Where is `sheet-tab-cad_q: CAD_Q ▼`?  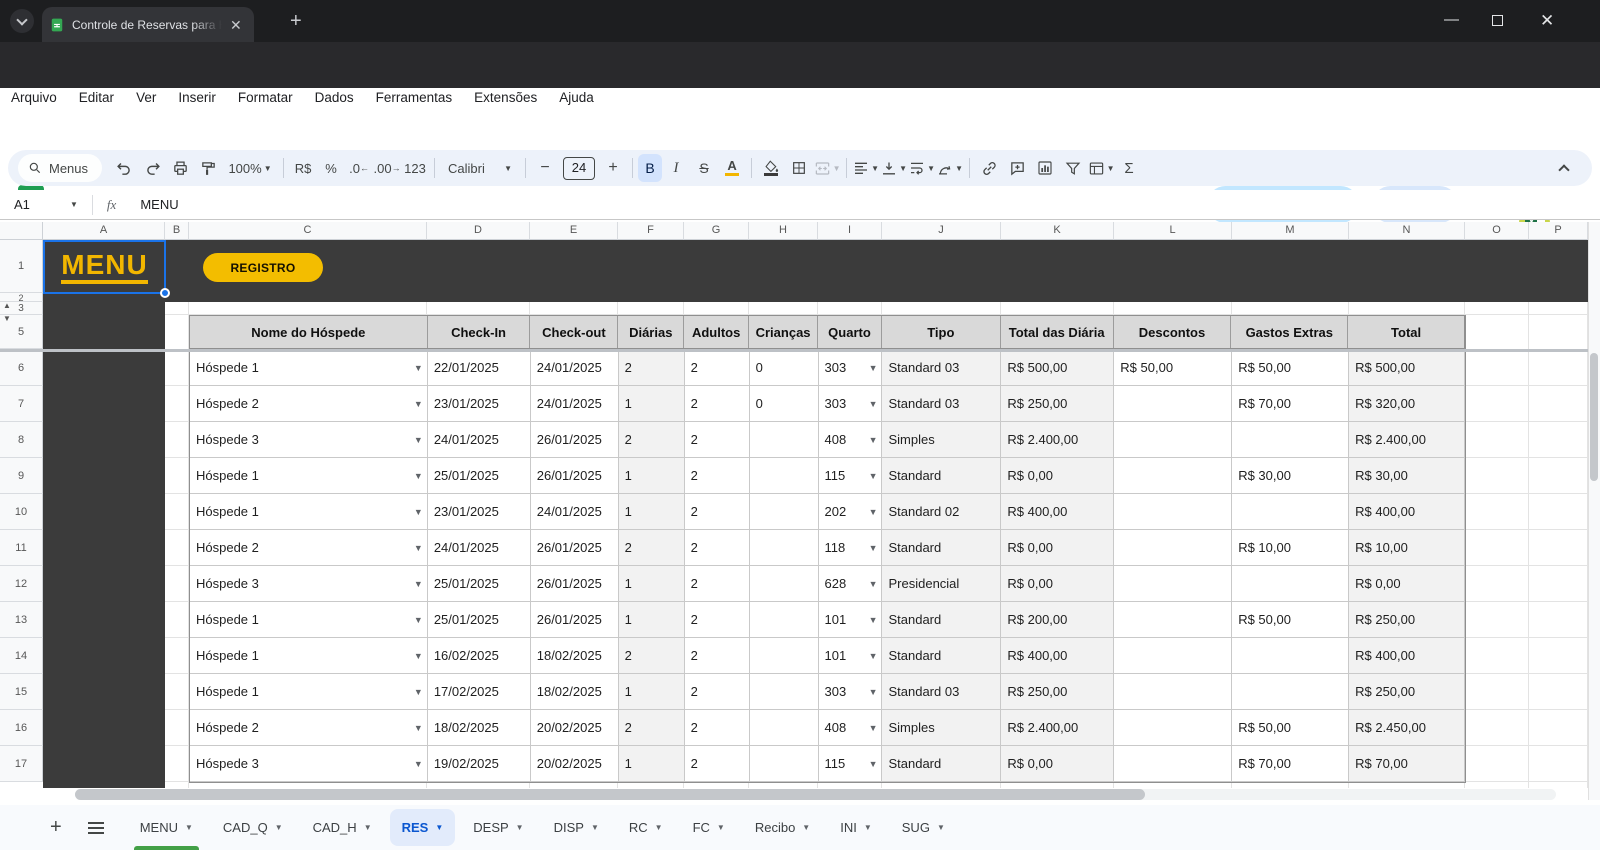
sheet-tab-cad_q: CAD_Q ▼ is located at coordinates (253, 827).